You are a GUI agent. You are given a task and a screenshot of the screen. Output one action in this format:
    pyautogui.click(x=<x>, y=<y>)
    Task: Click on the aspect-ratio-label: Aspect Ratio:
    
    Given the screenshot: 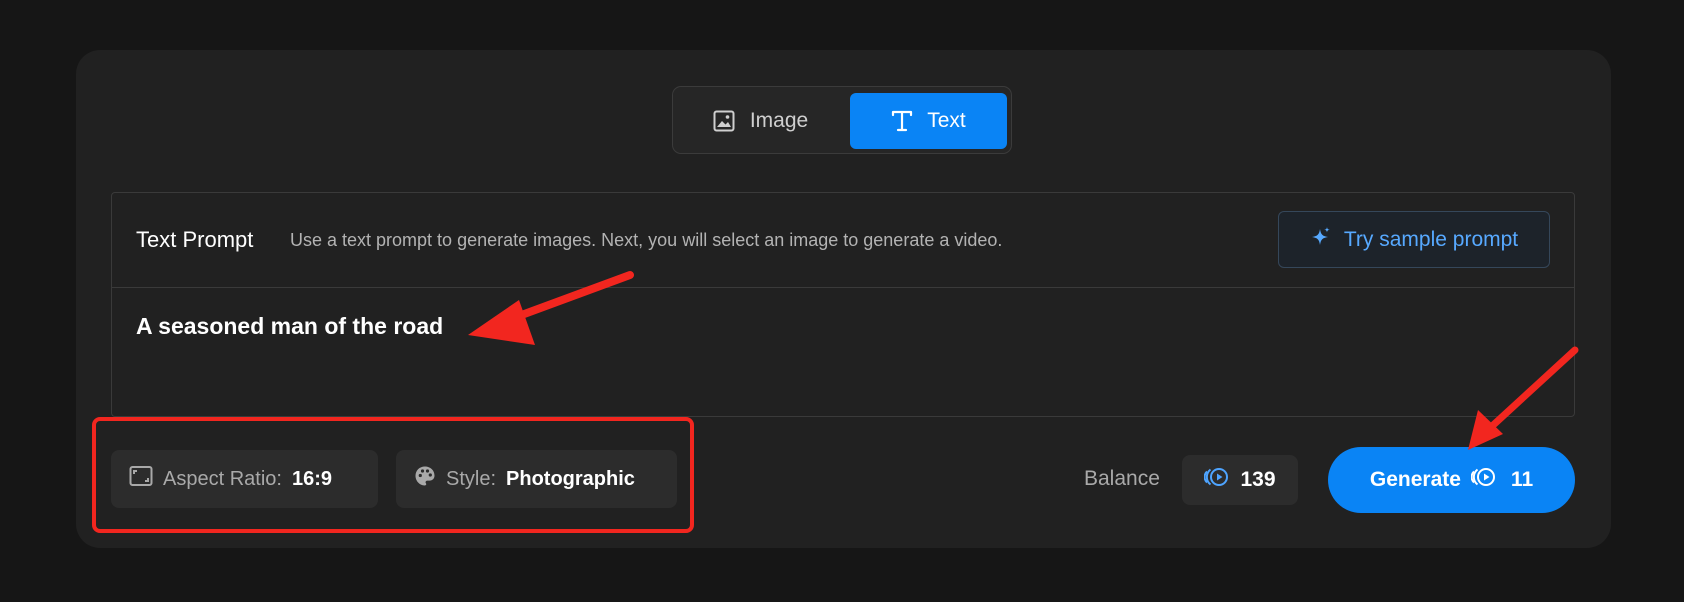 What is the action you would take?
    pyautogui.click(x=222, y=478)
    